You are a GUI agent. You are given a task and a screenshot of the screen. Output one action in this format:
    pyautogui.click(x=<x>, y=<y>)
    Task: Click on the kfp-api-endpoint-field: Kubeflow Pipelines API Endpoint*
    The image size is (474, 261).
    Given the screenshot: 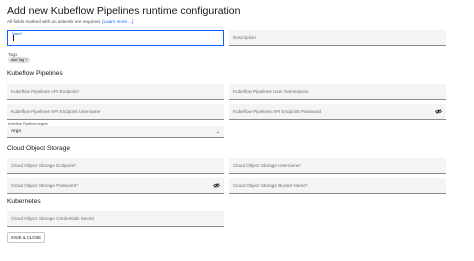 What is the action you would take?
    pyautogui.click(x=115, y=92)
    